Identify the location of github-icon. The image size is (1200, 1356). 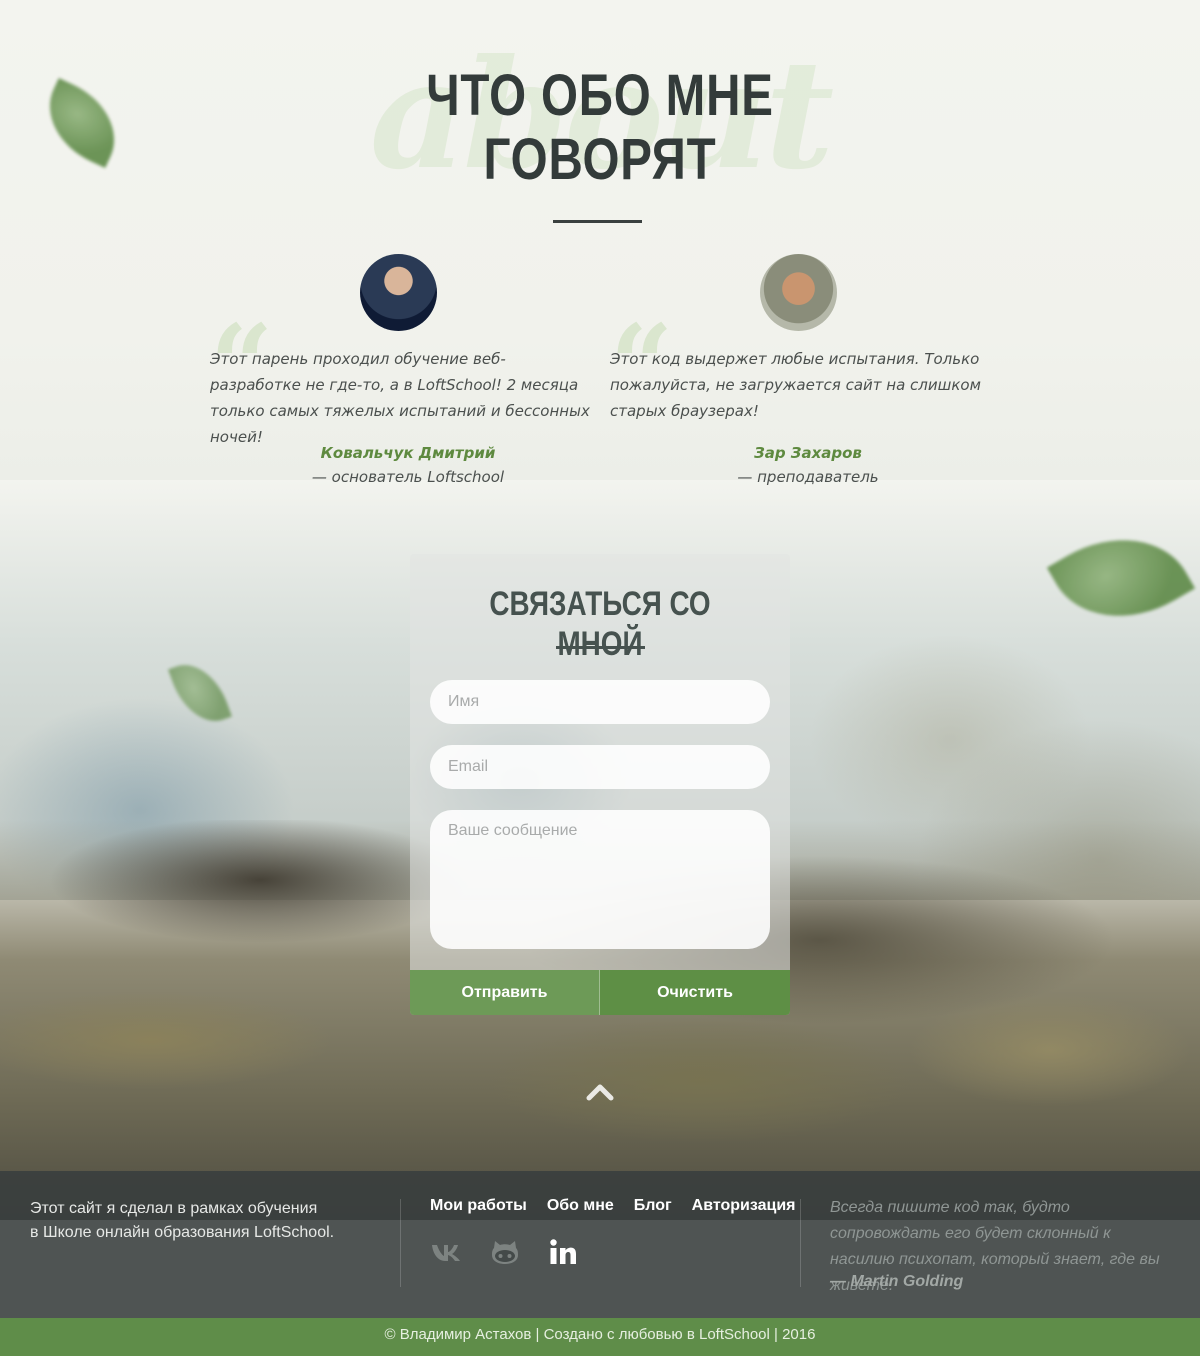
(505, 1252).